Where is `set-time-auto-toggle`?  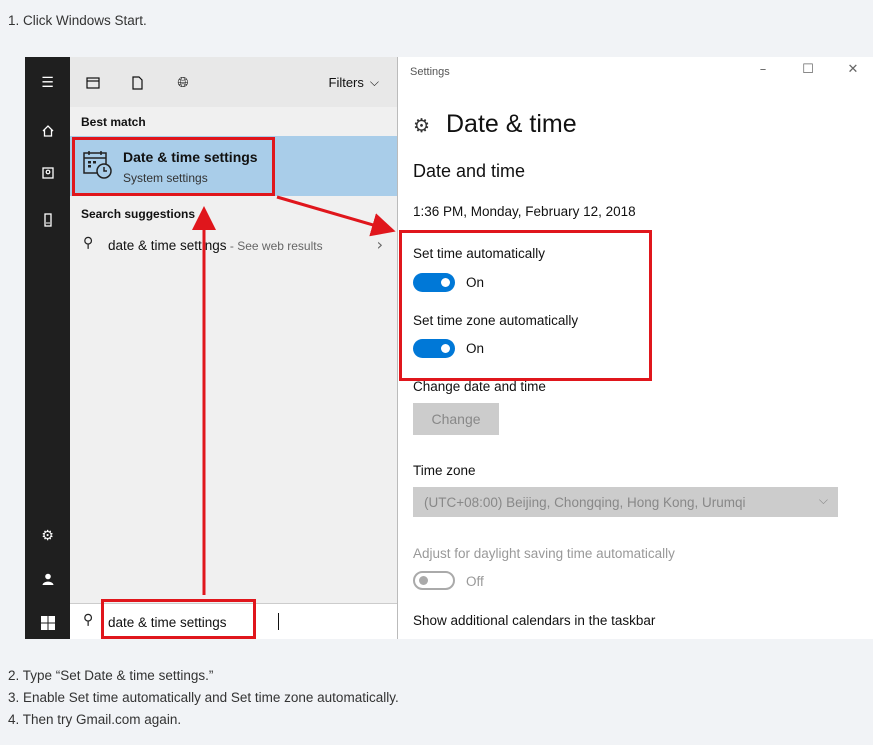 set-time-auto-toggle is located at coordinates (434, 282).